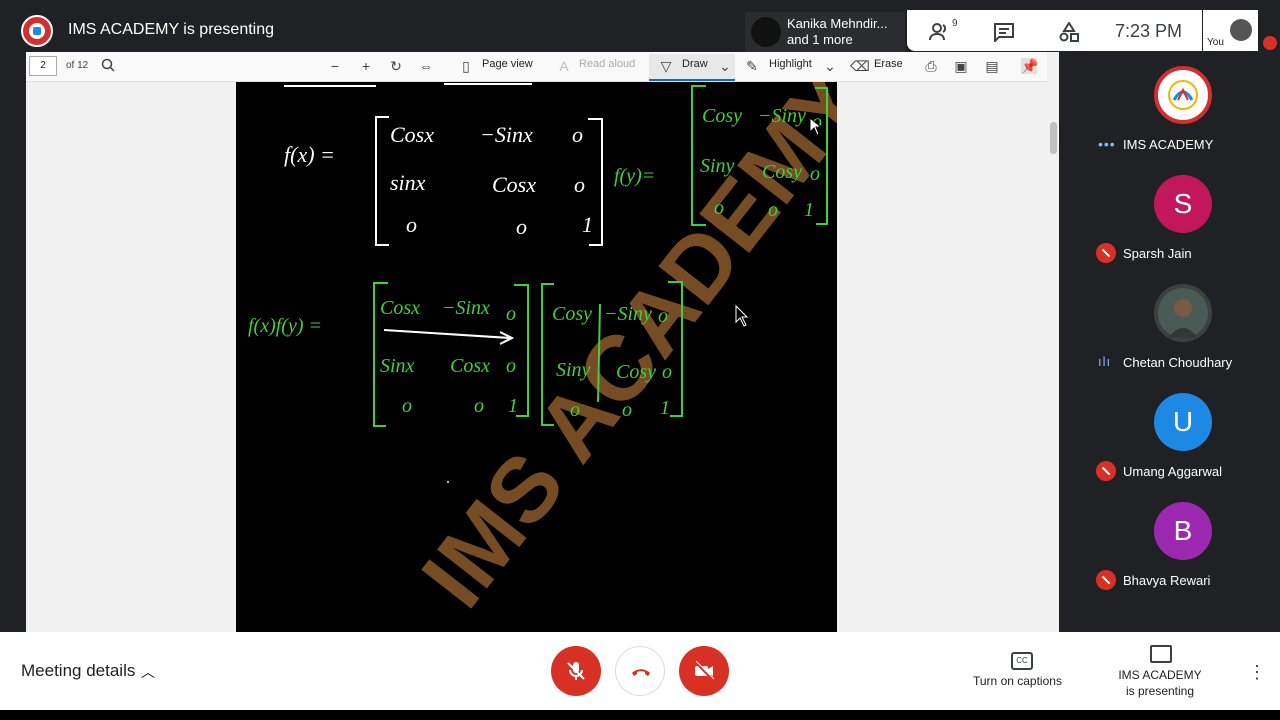 The width and height of the screenshot is (1280, 720). Describe the element at coordinates (704, 671) in the screenshot. I see `camera-toggle-button` at that location.